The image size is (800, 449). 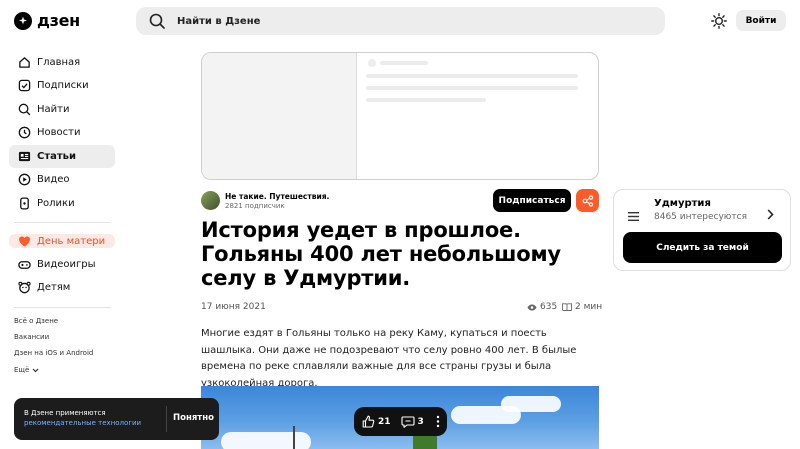 What do you see at coordinates (702, 247) in the screenshot?
I see `follow-topic-button: Следить за темой` at bounding box center [702, 247].